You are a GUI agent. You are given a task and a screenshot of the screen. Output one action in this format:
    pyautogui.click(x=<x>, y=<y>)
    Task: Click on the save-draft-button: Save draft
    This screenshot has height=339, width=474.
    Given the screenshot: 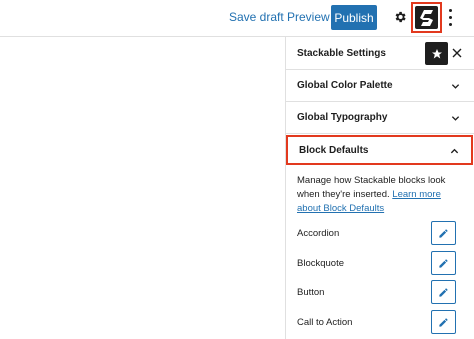 What is the action you would take?
    pyautogui.click(x=256, y=17)
    